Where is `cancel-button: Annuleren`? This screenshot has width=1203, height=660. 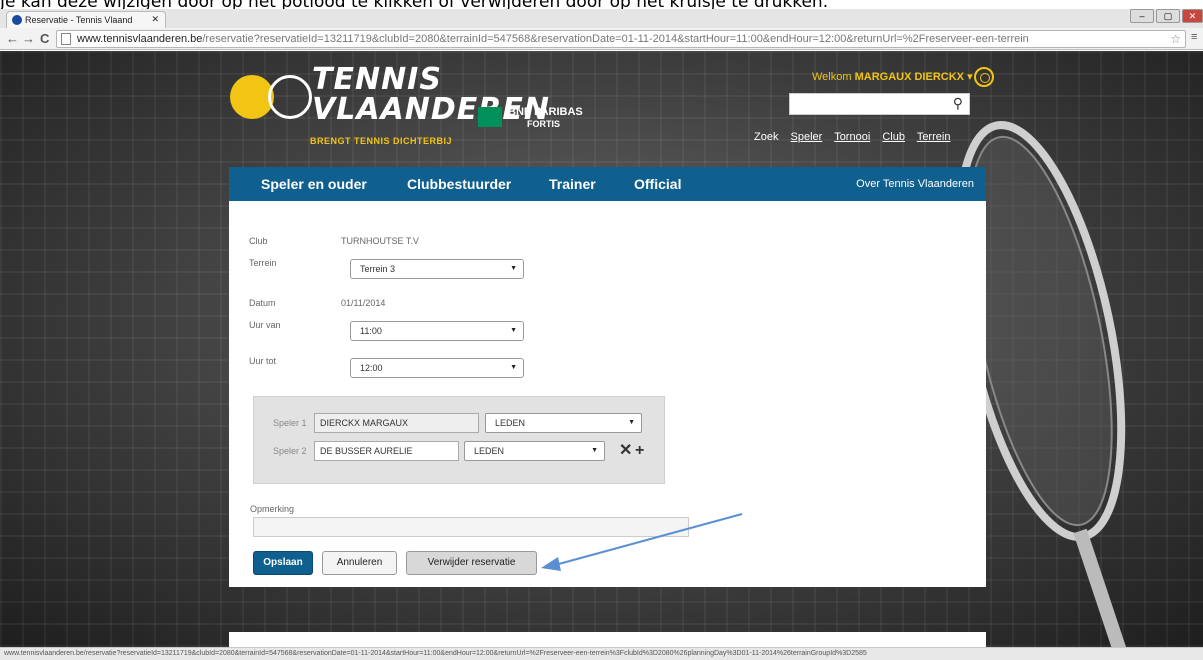 cancel-button: Annuleren is located at coordinates (359, 563).